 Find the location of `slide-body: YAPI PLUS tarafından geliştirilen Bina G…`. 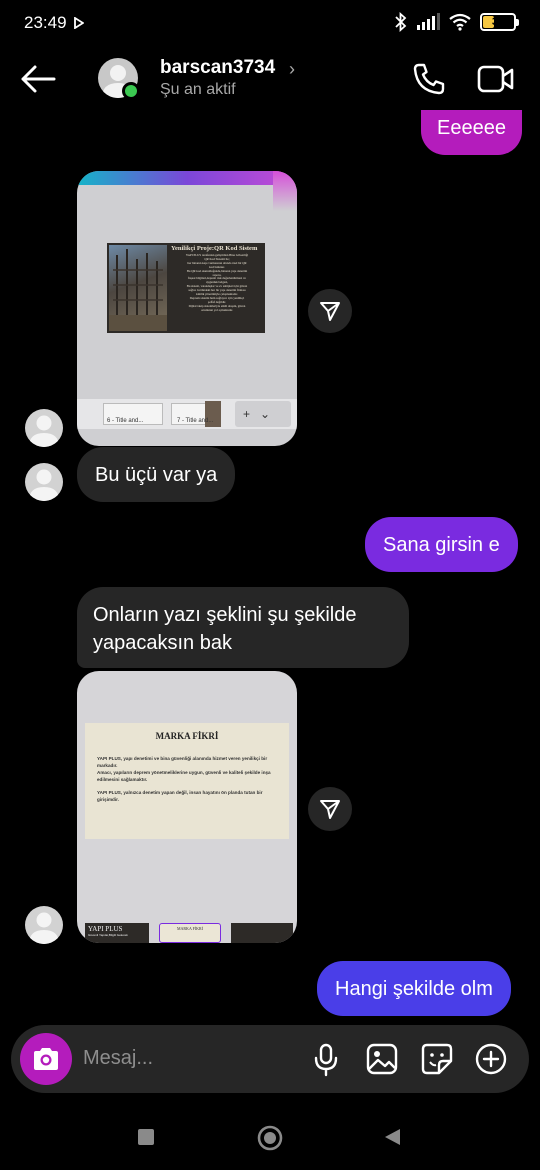

slide-body: YAPI PLUS tarafından geliştirilen Bina G… is located at coordinates (217, 283).